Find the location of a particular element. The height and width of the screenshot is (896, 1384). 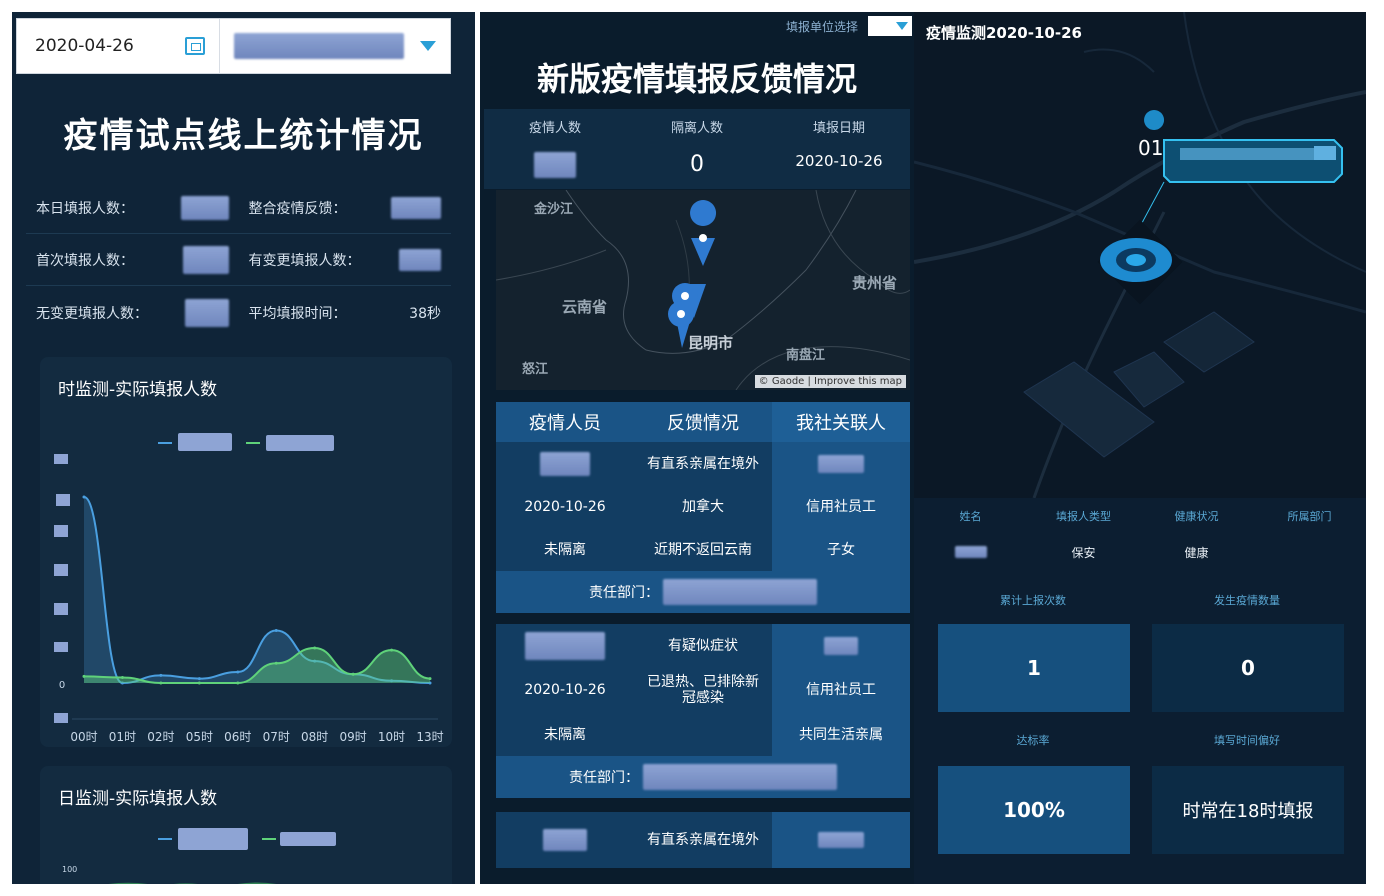

stat-first-reports: 首次填报人数： is located at coordinates (132, 260).